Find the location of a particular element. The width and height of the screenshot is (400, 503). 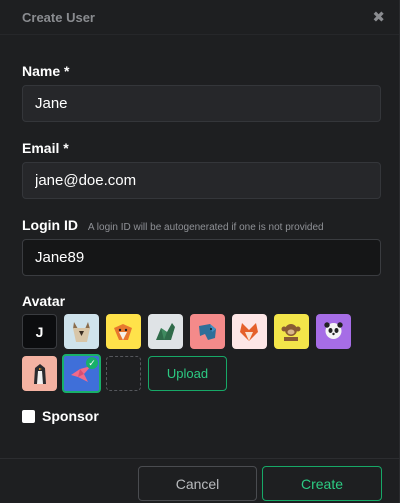

monkey-avatar is located at coordinates (291, 331).